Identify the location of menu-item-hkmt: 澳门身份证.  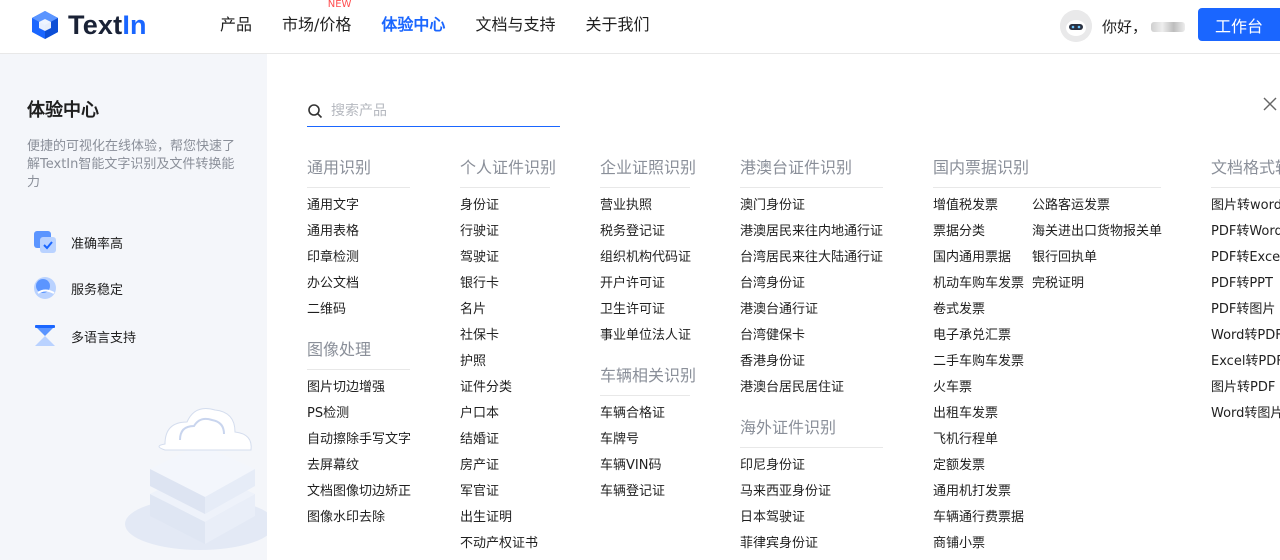
(811, 206).